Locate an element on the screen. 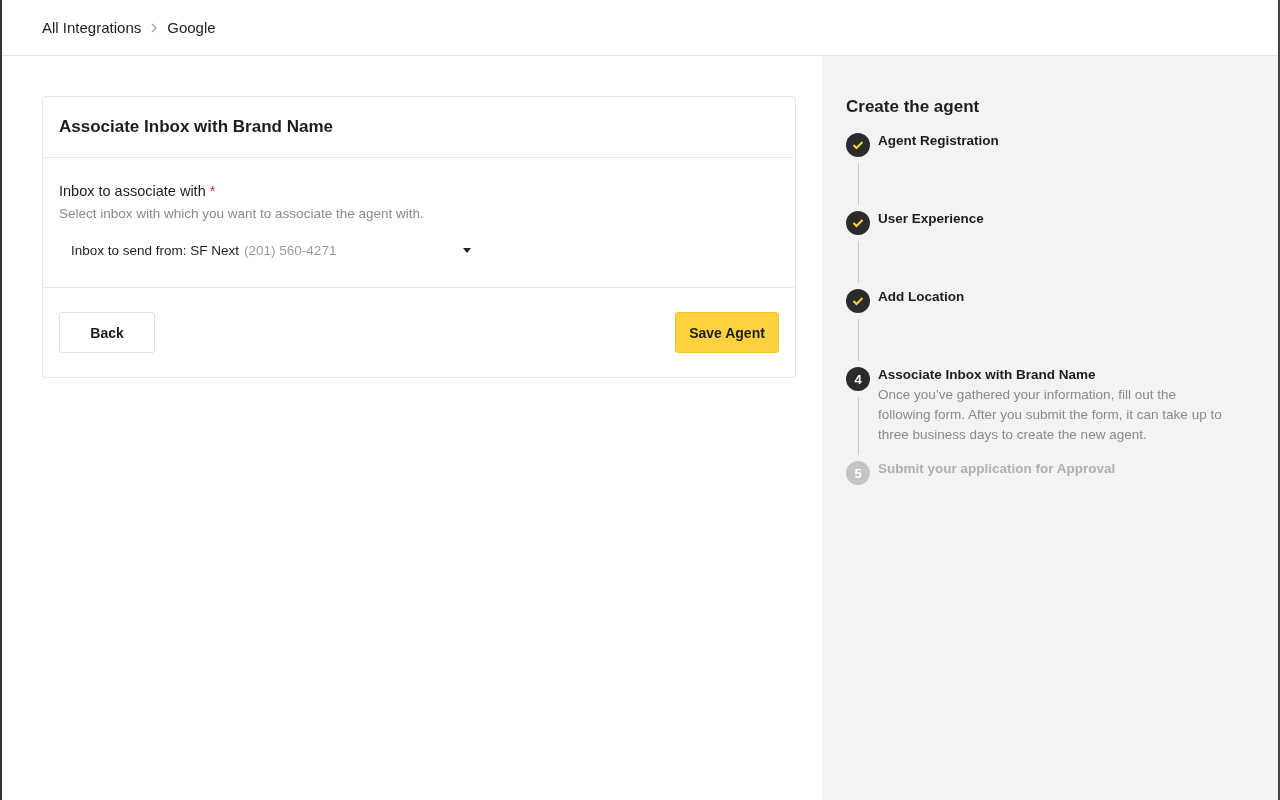  step-label: Add Location is located at coordinates (921, 297).